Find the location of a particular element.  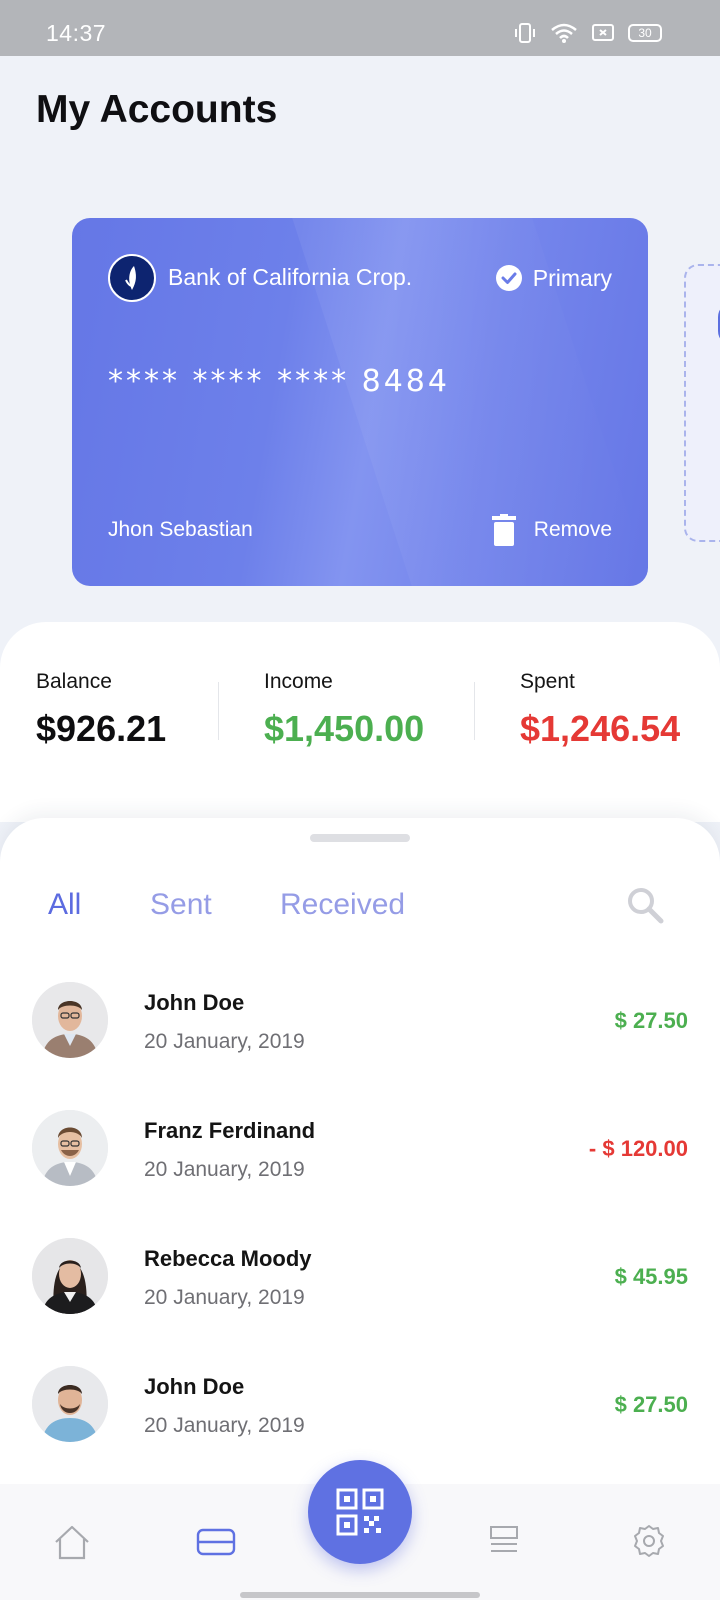

transaction-amount: - $ 120.00 is located at coordinates (638, 1148).